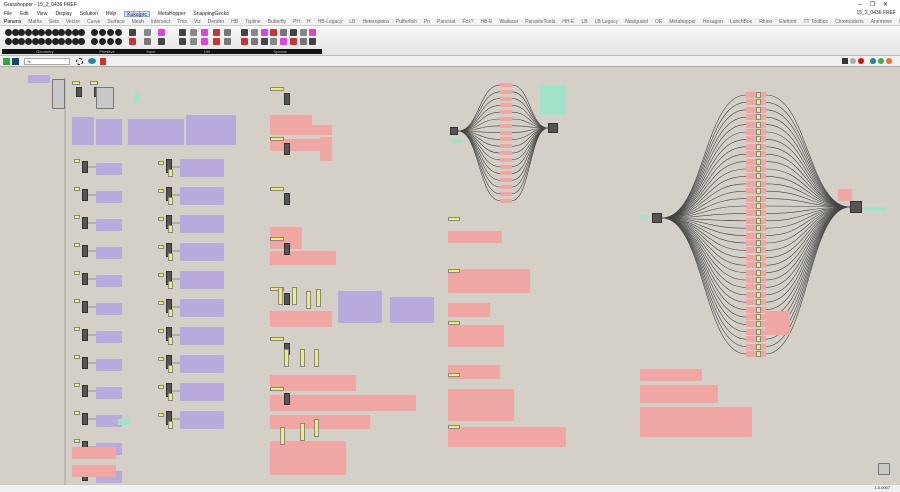 Image resolution: width=900 pixels, height=492 pixels. Describe the element at coordinates (568, 22) in the screenshot. I see `tab-hhe: HH-E` at that location.